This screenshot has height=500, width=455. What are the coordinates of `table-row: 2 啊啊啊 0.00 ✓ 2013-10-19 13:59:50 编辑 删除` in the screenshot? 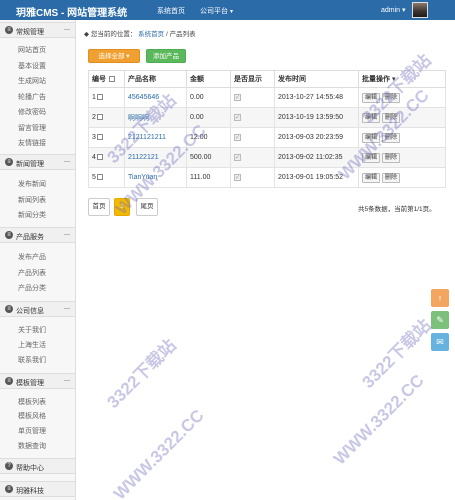 It's located at (267, 117).